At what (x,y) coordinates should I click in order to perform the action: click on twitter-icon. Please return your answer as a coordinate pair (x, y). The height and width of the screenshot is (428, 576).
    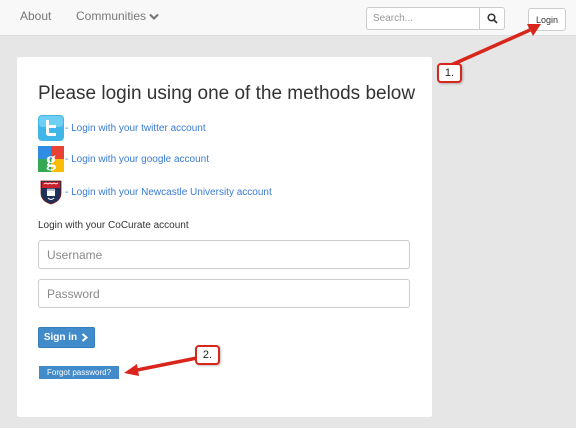
    Looking at the image, I should click on (51, 128).